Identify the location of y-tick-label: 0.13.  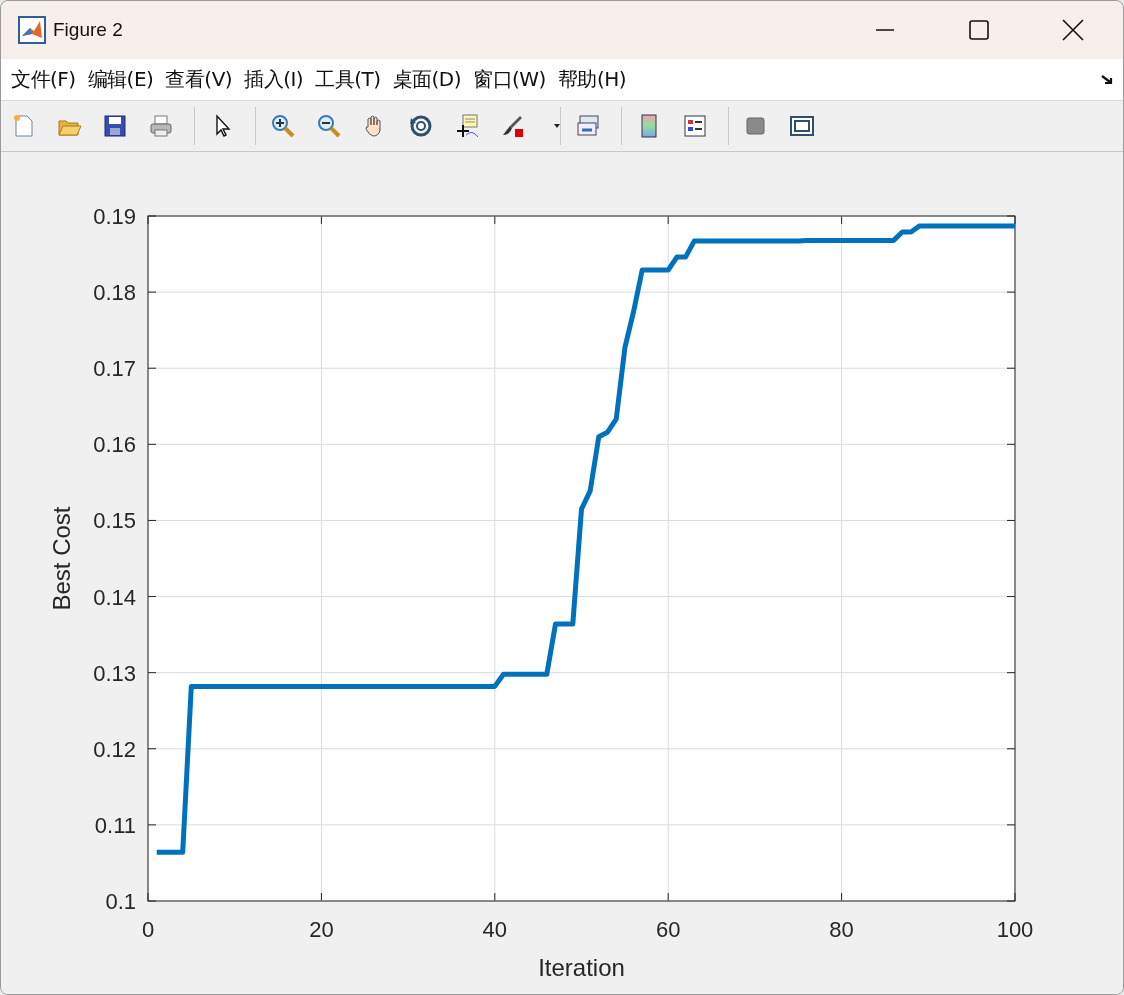
(114, 673).